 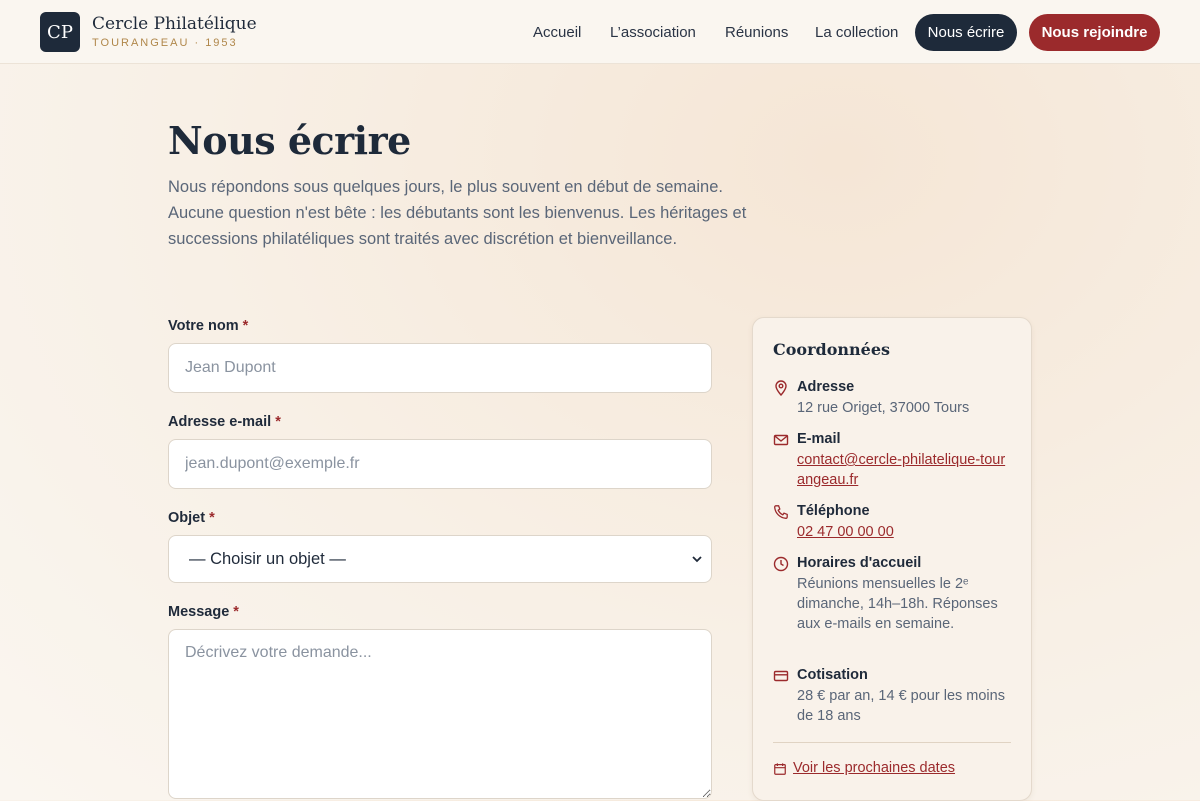 What do you see at coordinates (781, 676) in the screenshot?
I see `credit-card-icon` at bounding box center [781, 676].